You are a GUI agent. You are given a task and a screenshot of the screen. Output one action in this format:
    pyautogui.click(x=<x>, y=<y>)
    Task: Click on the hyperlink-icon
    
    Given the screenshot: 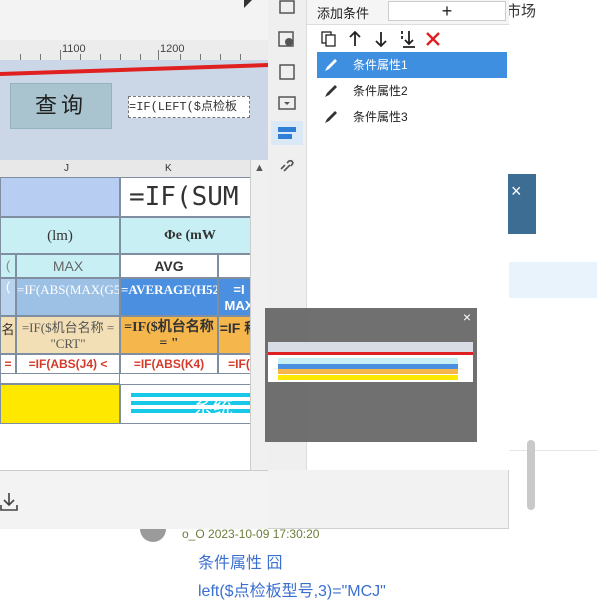 What is the action you would take?
    pyautogui.click(x=287, y=167)
    